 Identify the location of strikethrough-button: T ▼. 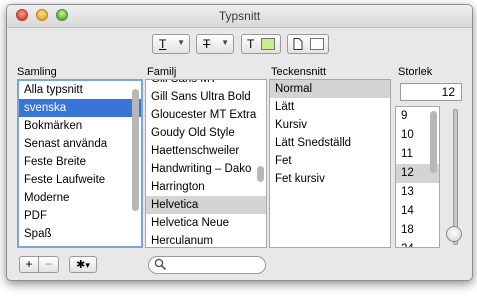
(215, 44).